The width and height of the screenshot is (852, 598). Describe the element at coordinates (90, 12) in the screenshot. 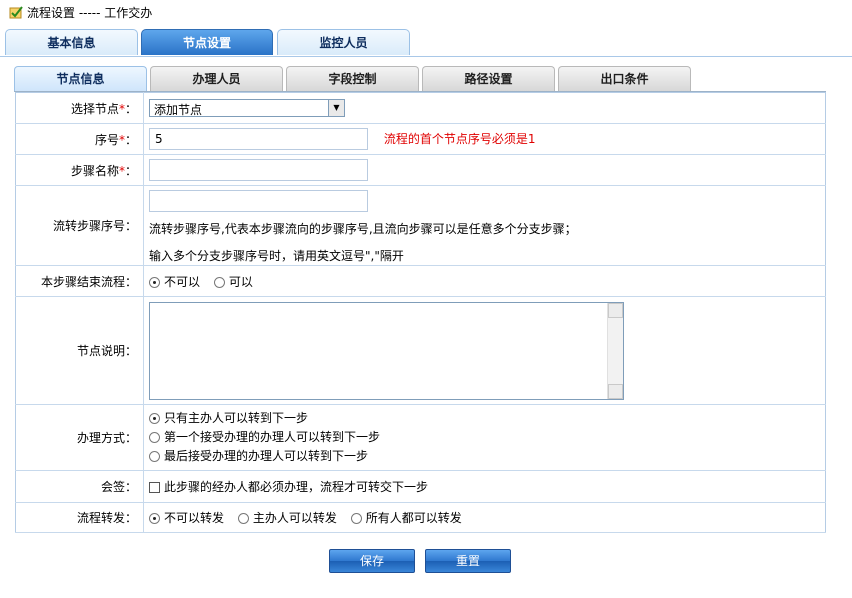

I see `page-title: 流程设置 ----- 工作交办` at that location.